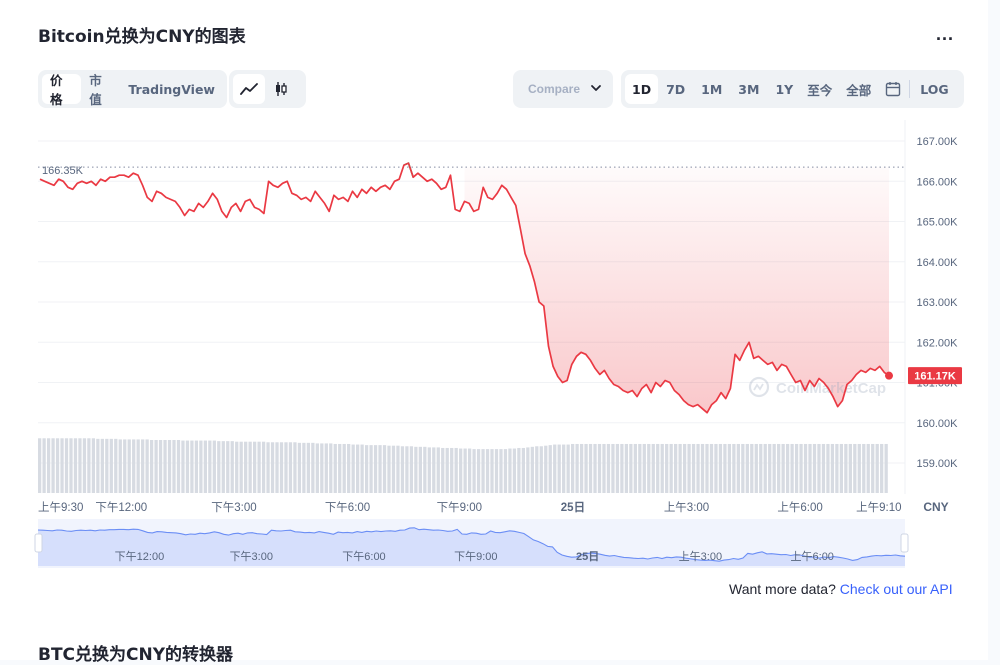 The width and height of the screenshot is (1000, 665). What do you see at coordinates (938, 424) in the screenshot?
I see `y-tick-label: 160.00K` at bounding box center [938, 424].